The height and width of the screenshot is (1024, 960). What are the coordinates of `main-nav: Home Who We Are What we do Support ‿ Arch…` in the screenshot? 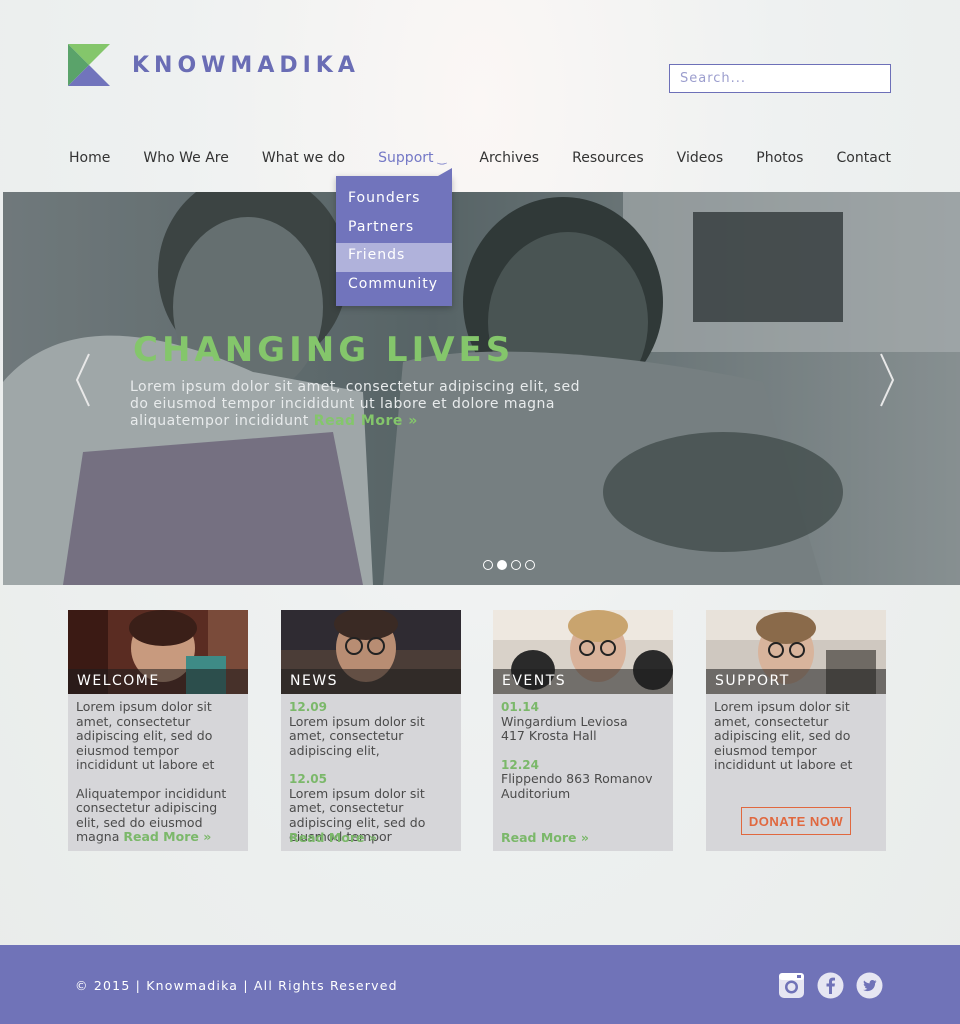 It's located at (480, 158).